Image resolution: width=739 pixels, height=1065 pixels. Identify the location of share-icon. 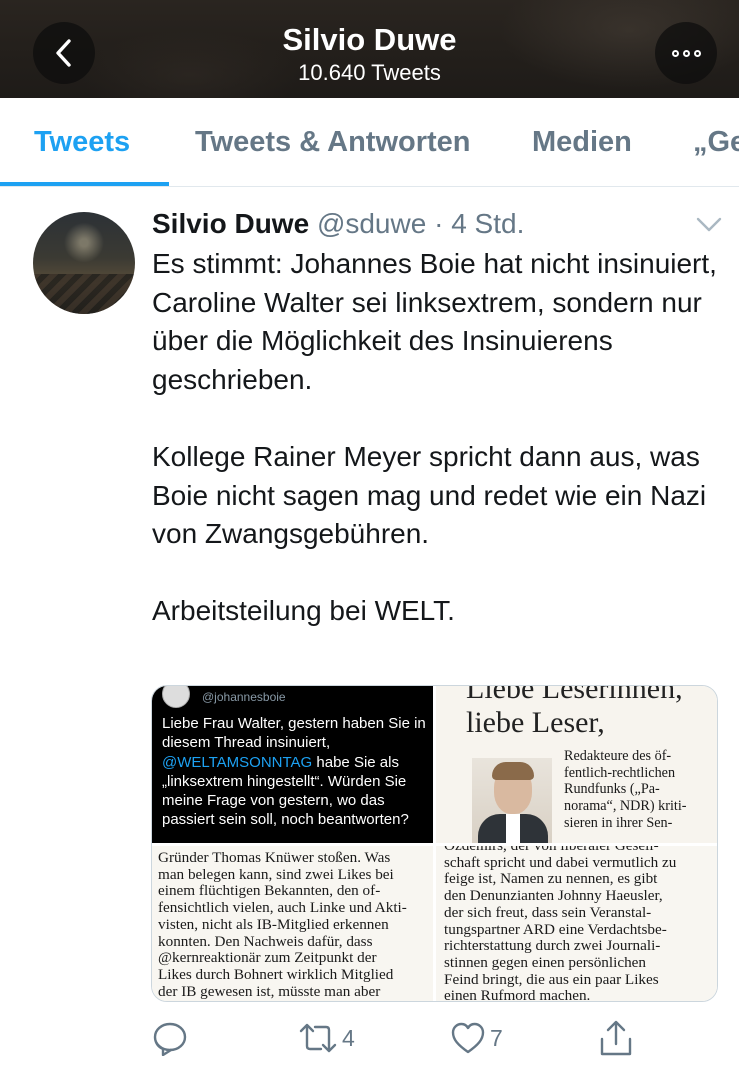
(616, 1038).